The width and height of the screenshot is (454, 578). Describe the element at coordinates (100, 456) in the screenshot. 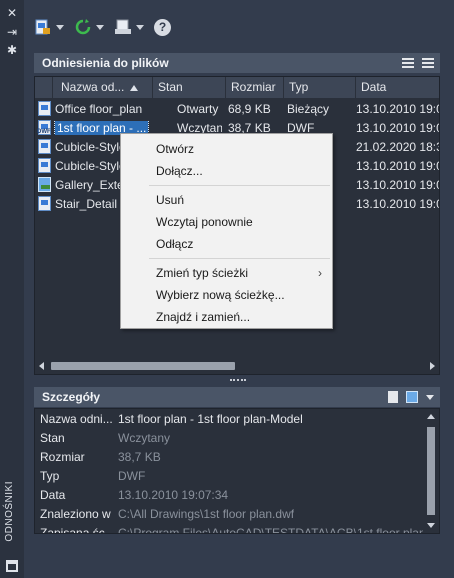

I see `detail-row: Rozmiar 38,7 KB` at that location.